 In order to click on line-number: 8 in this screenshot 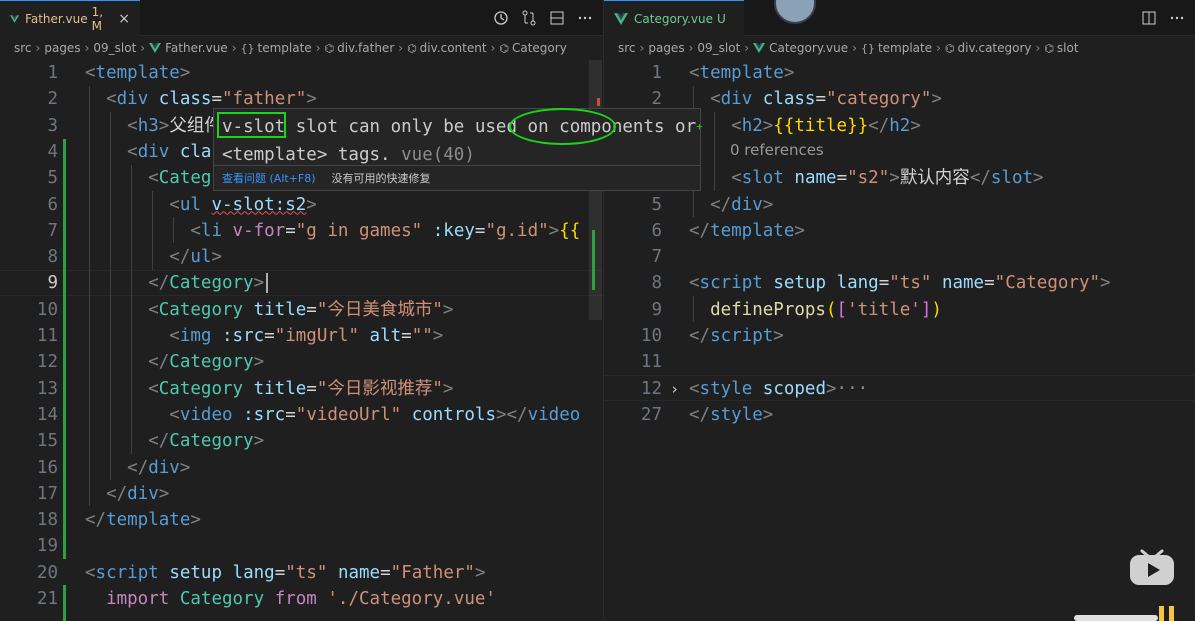, I will do `click(52, 257)`.